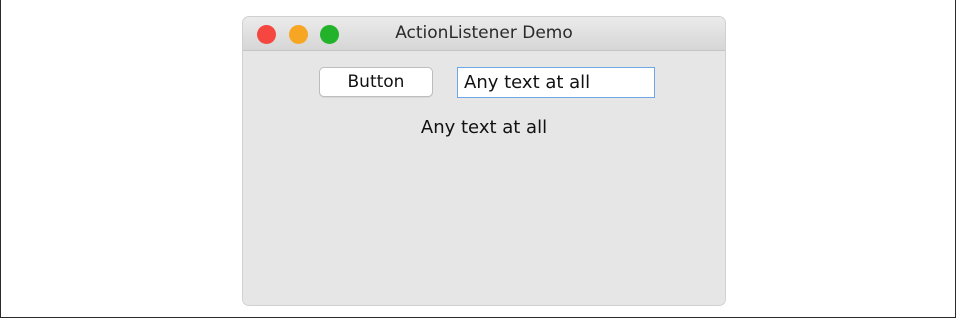  I want to click on text-input: Any text at all, so click(556, 82).